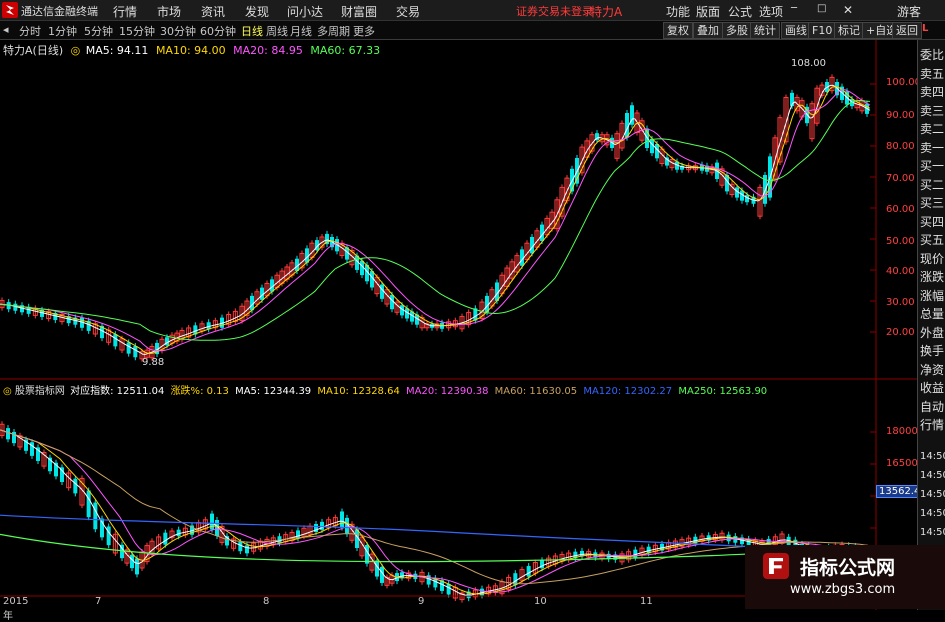 The width and height of the screenshot is (945, 622). Describe the element at coordinates (932, 74) in the screenshot. I see `side-item: 卖五` at that location.